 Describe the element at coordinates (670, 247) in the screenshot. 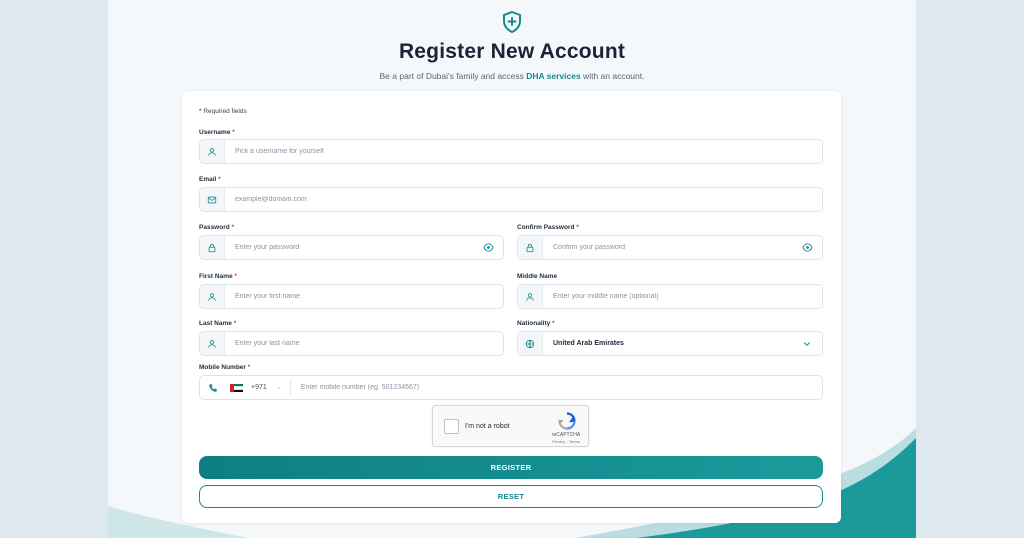

I see `confirm-password-input: Confirm your password` at that location.